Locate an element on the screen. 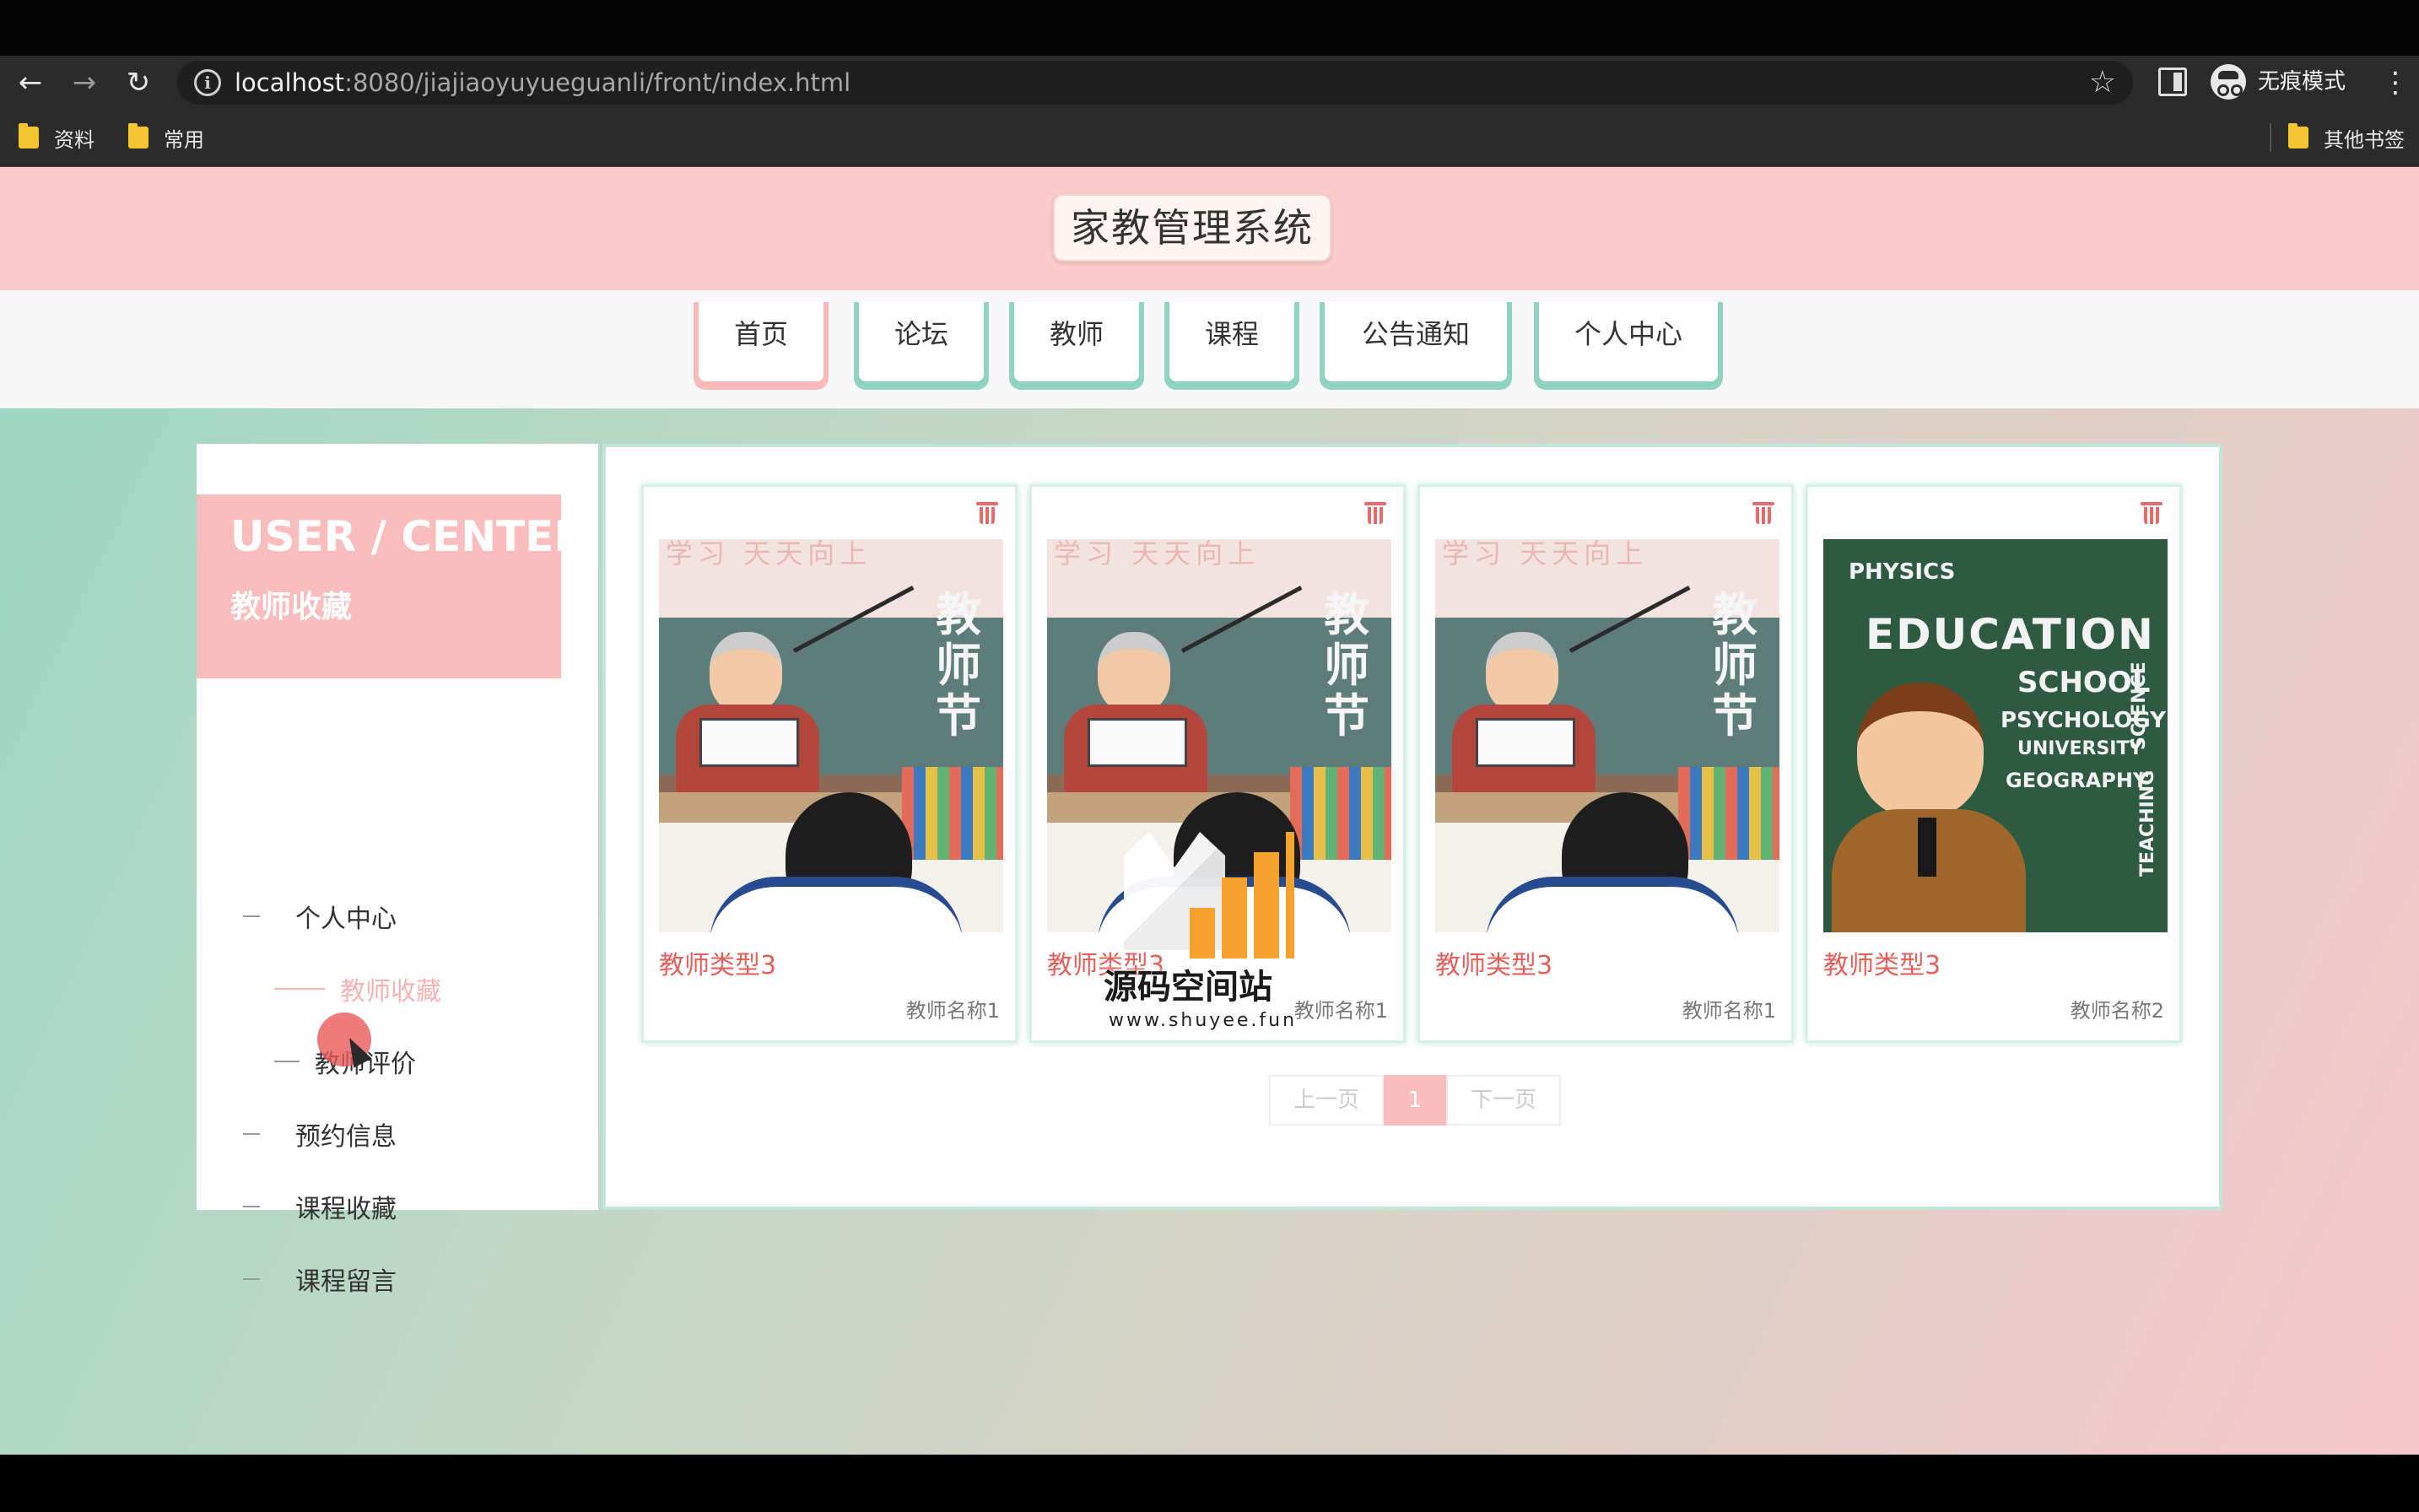 This screenshot has height=1512, width=2419. user-center-subheading: 教师收藏 is located at coordinates (291, 607).